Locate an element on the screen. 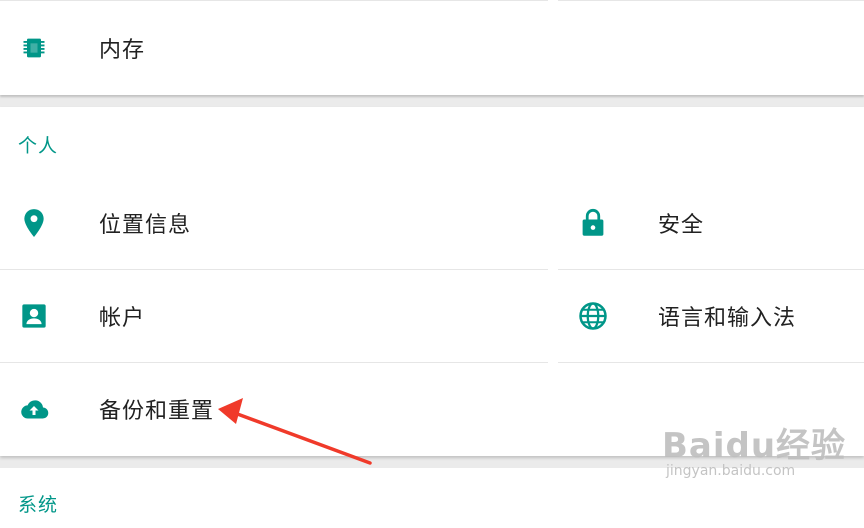  settings-item-label: 备份和重置 is located at coordinates (157, 411).